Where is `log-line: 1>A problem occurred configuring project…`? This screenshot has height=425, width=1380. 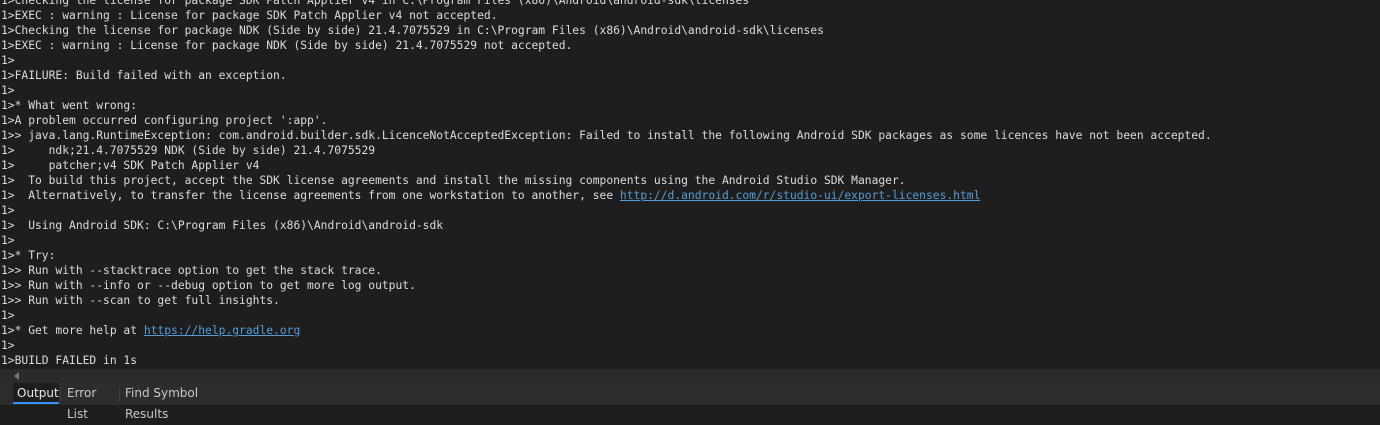 log-line: 1>A problem occurred configuring project… is located at coordinates (606, 120).